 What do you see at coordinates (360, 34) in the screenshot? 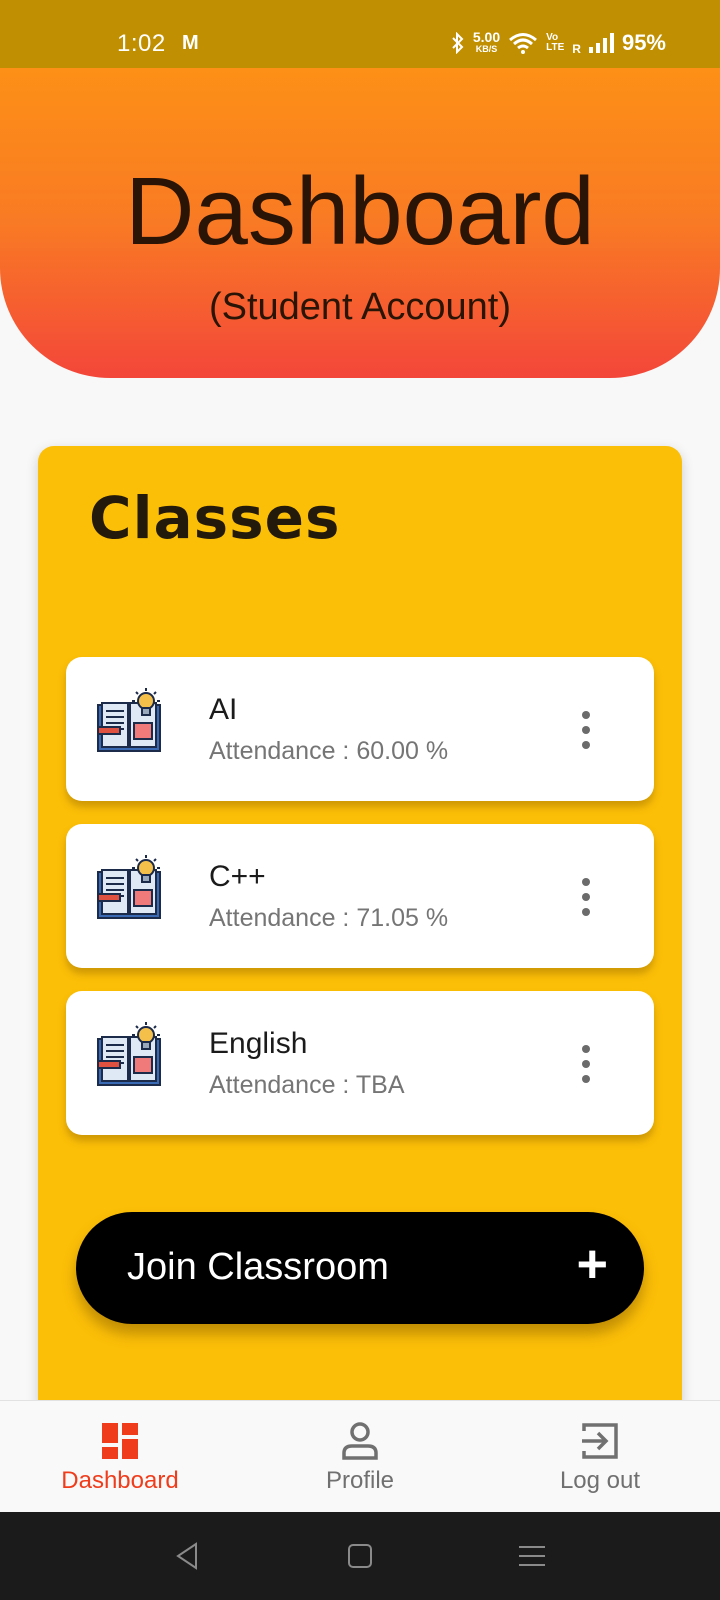
I see `status-bar: 1:02 M 5.00 KB/S Vo LTE R 95%` at bounding box center [360, 34].